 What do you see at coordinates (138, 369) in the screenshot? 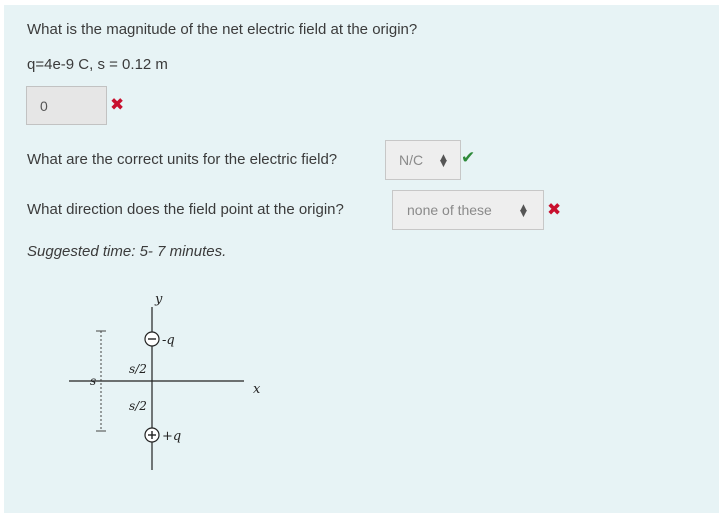
I see `upper-spacing-label: s/2` at bounding box center [138, 369].